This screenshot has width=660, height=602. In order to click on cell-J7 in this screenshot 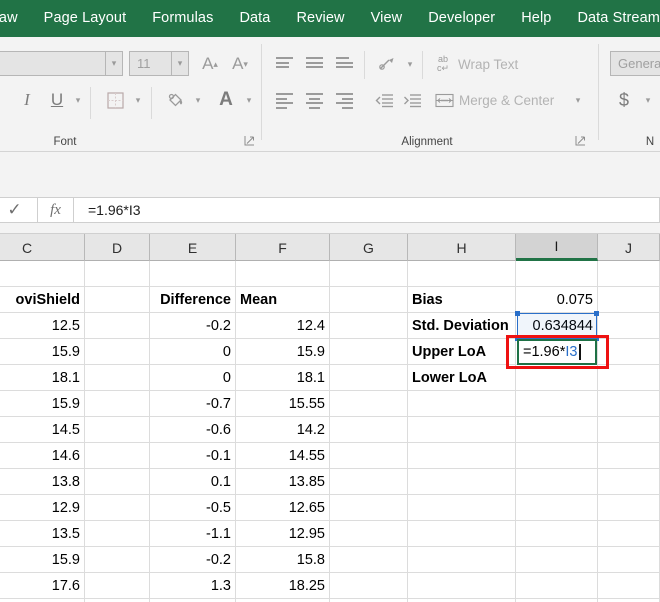, I will do `click(629, 429)`.